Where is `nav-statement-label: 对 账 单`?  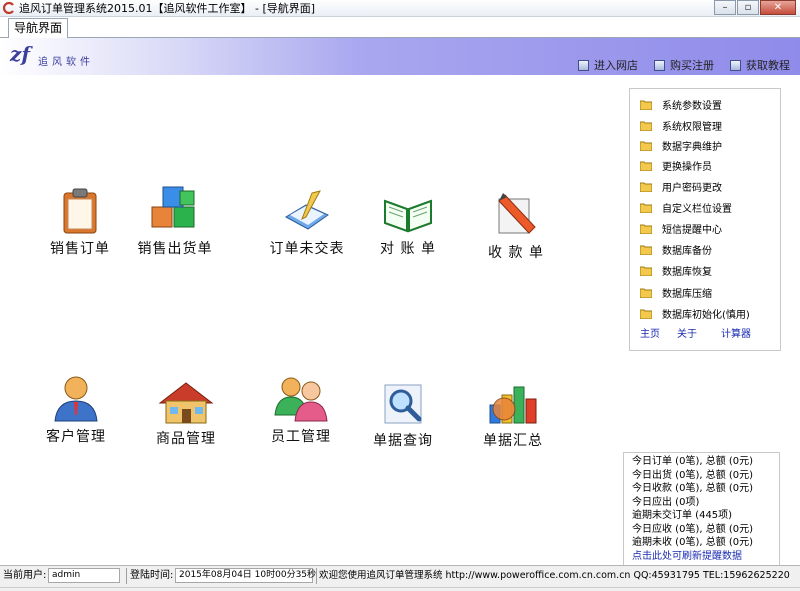 nav-statement-label: 对 账 单 is located at coordinates (408, 249).